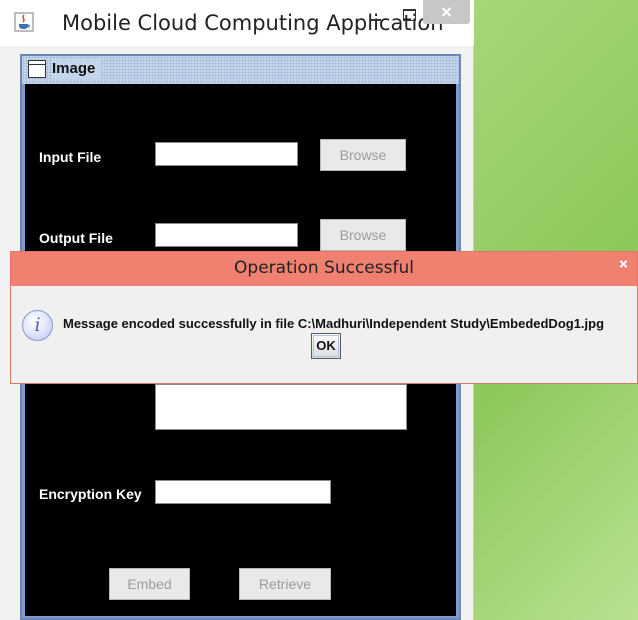  What do you see at coordinates (76, 238) in the screenshot?
I see `output-file-label: Output File` at bounding box center [76, 238].